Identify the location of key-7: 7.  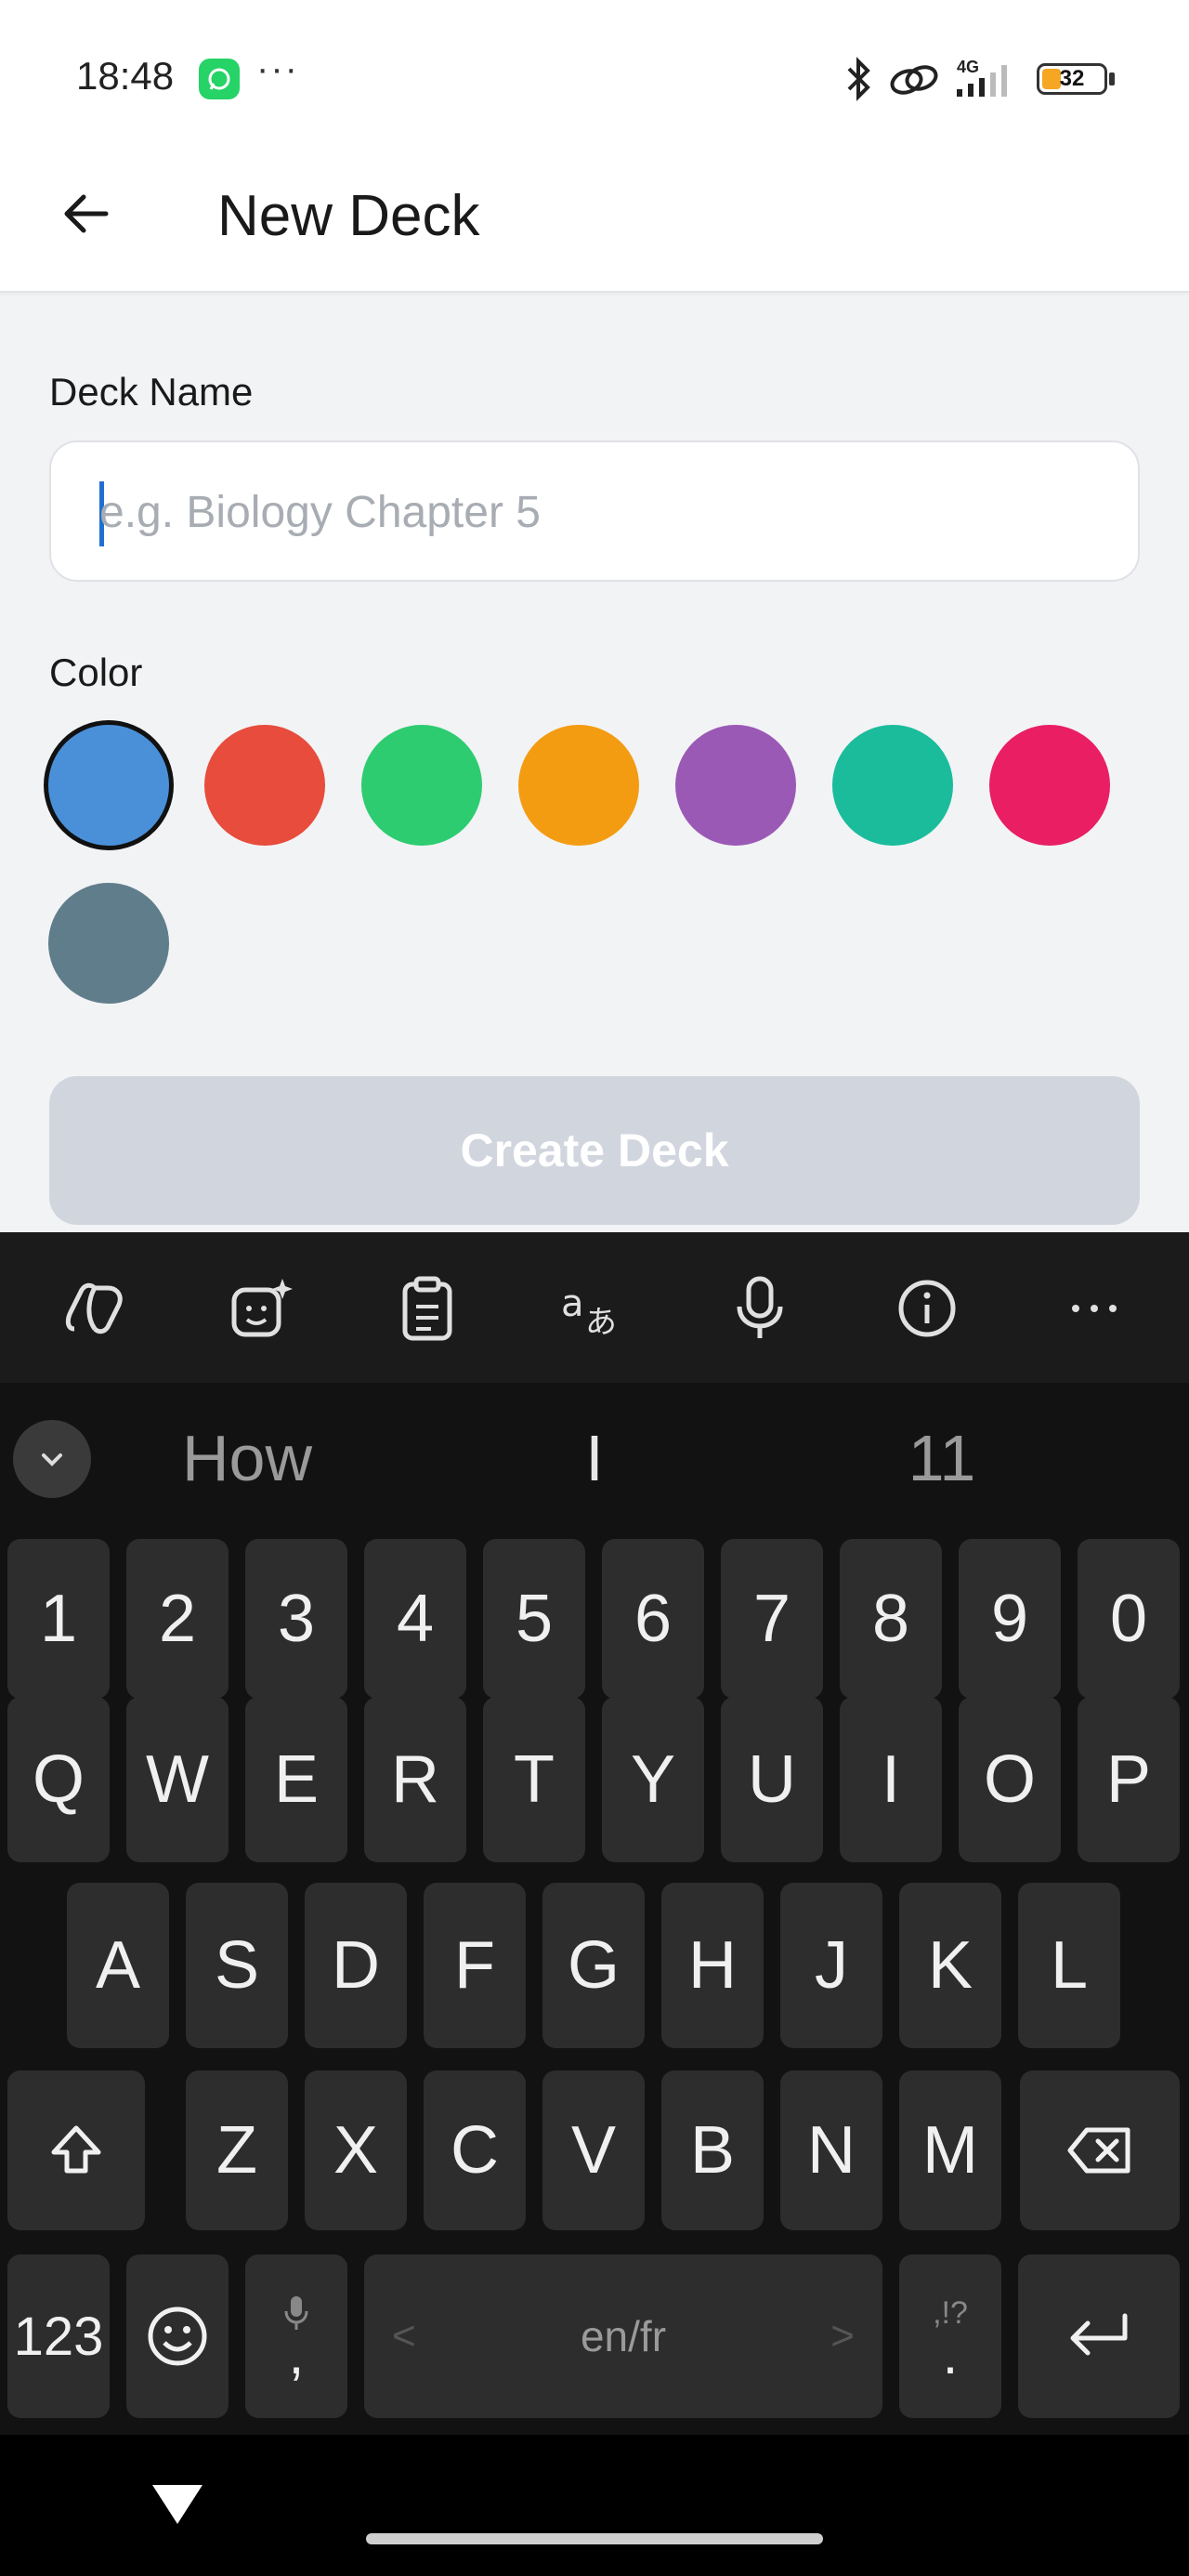
(772, 1619).